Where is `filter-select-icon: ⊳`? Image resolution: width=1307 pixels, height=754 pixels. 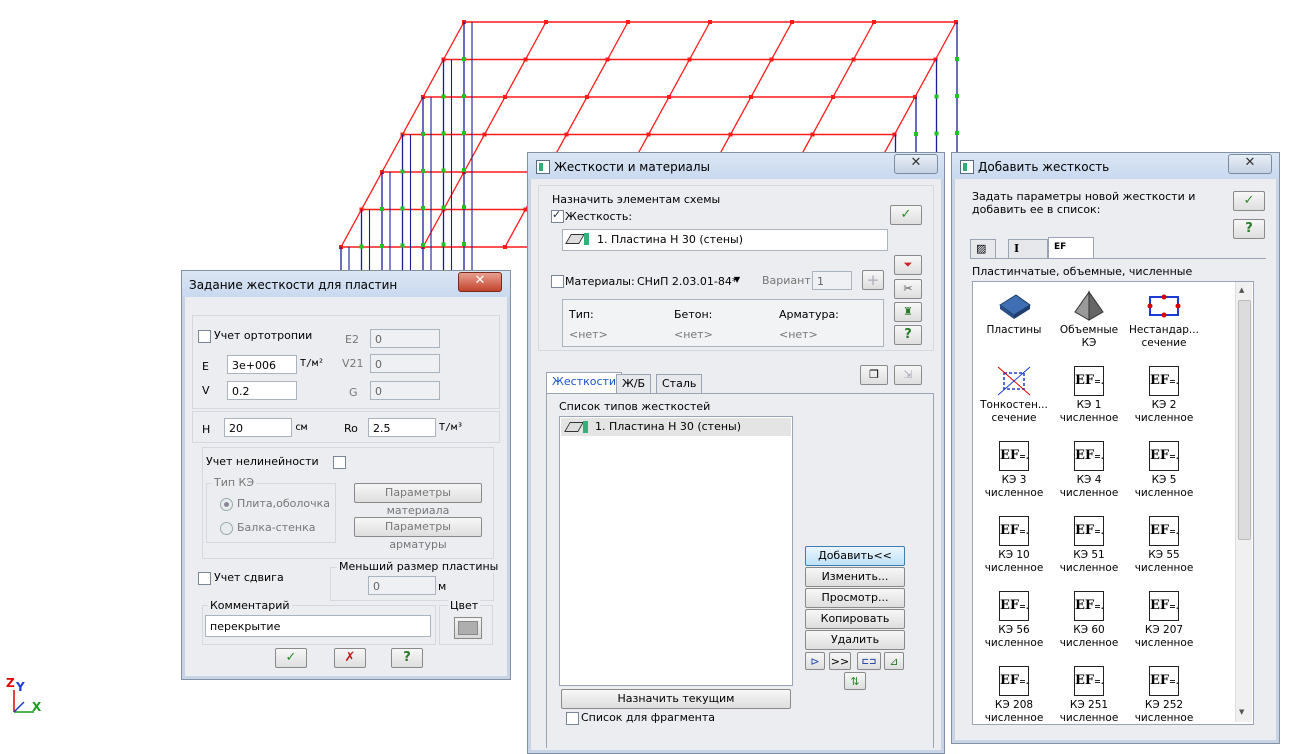 filter-select-icon: ⊳ is located at coordinates (815, 661).